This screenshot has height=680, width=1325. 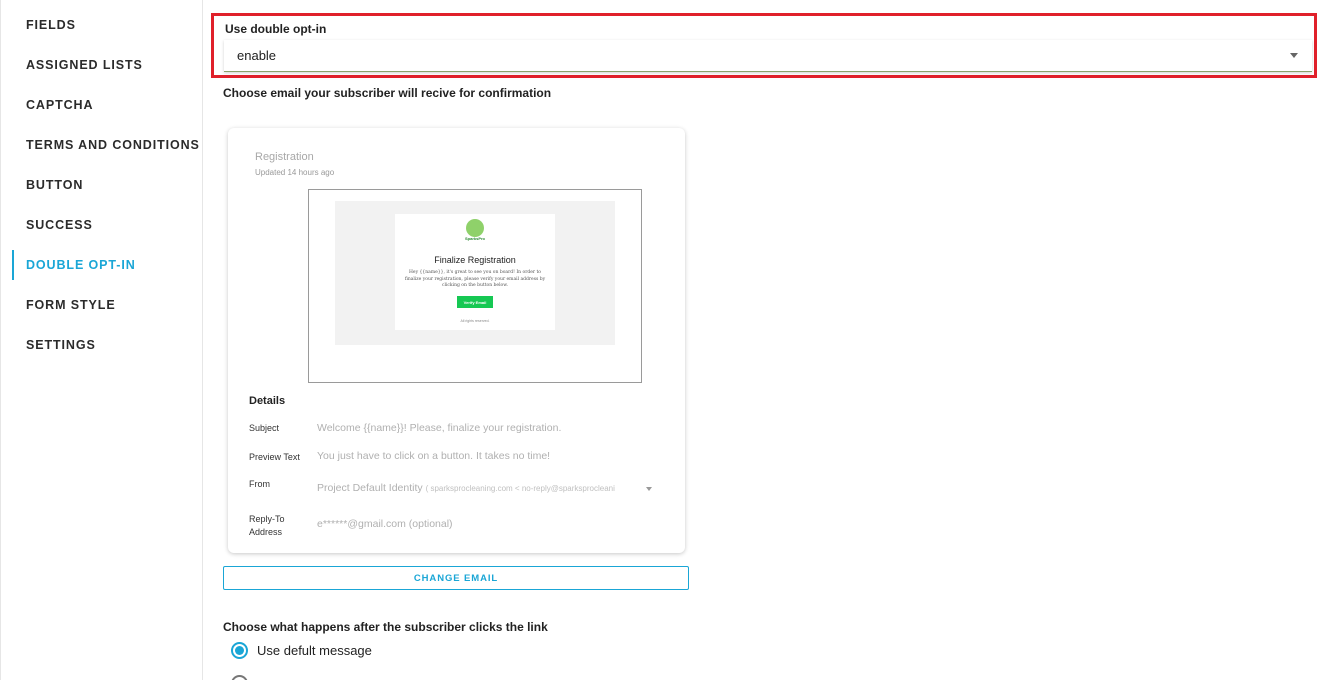 I want to click on email-card-title: Registration, so click(x=284, y=157).